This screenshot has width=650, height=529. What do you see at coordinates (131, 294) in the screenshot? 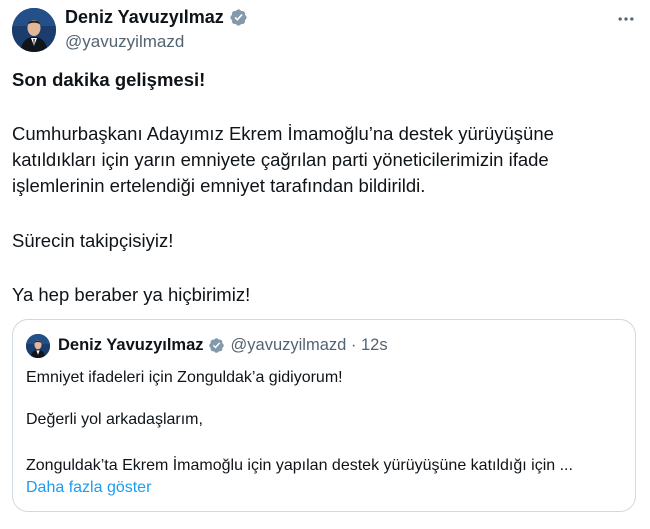
I see `tweet-line-motto: Ya hep beraber ya hiçbirimiz!` at bounding box center [131, 294].